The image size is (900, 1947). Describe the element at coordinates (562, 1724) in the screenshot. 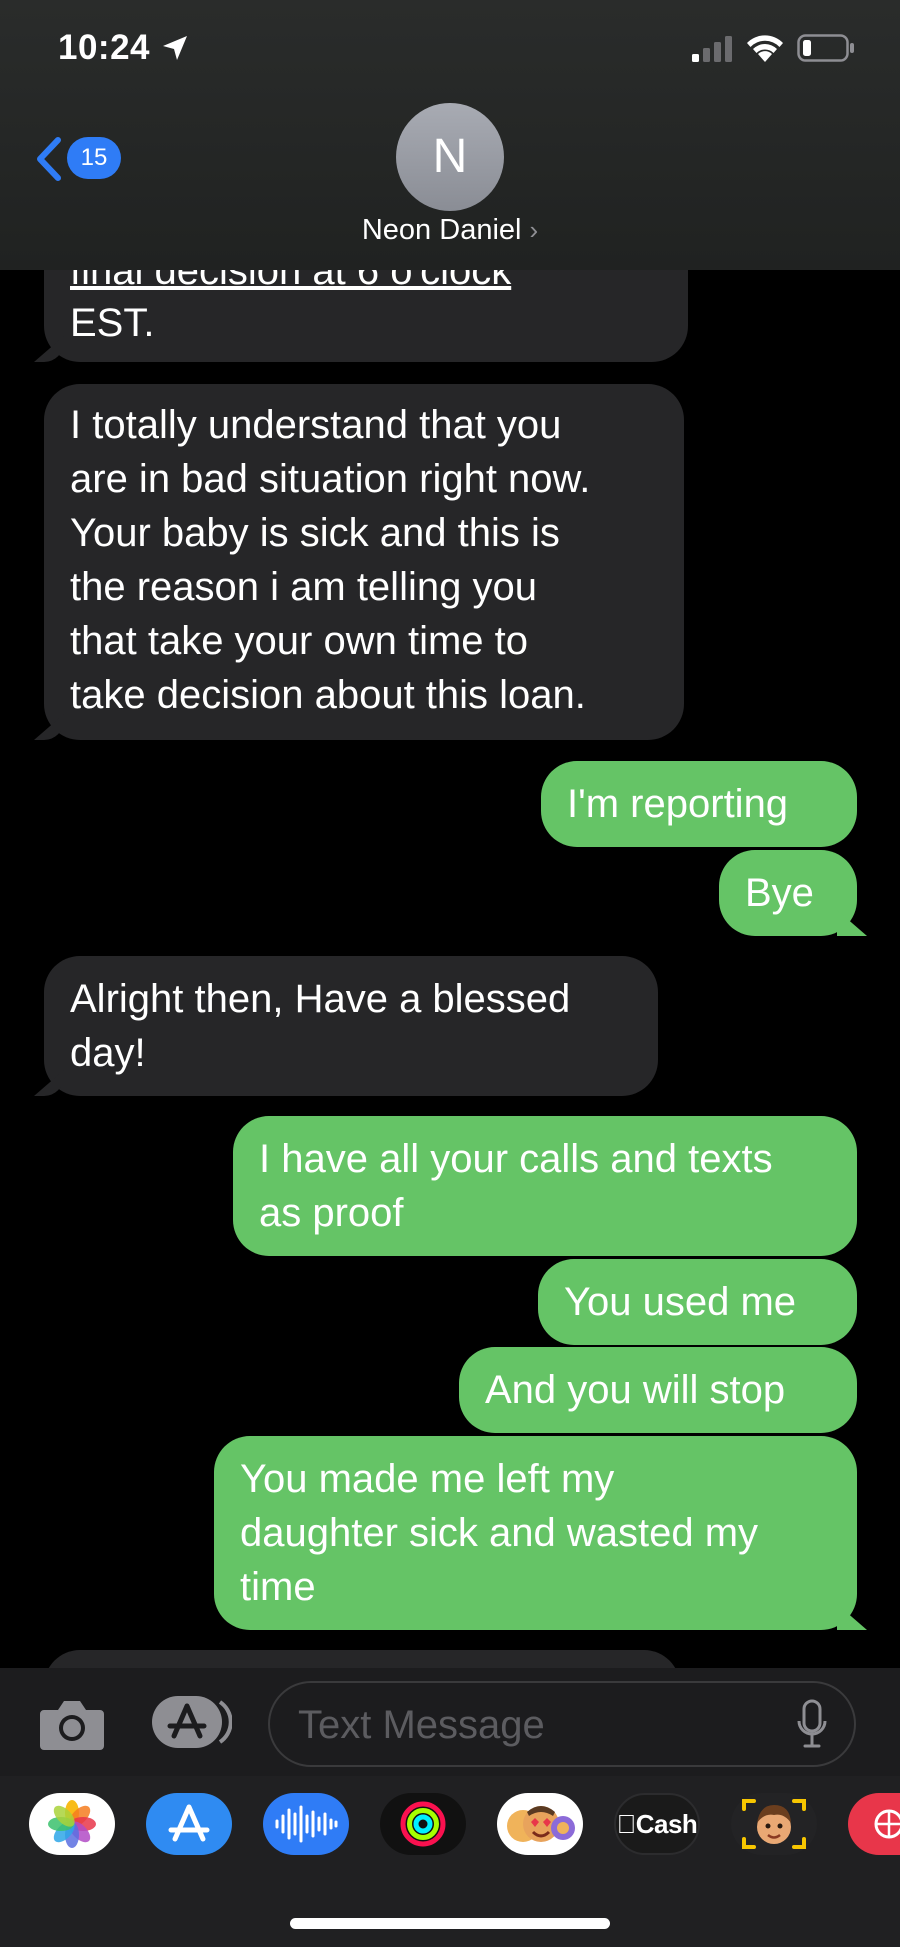

I see `message-input: Text Message` at that location.